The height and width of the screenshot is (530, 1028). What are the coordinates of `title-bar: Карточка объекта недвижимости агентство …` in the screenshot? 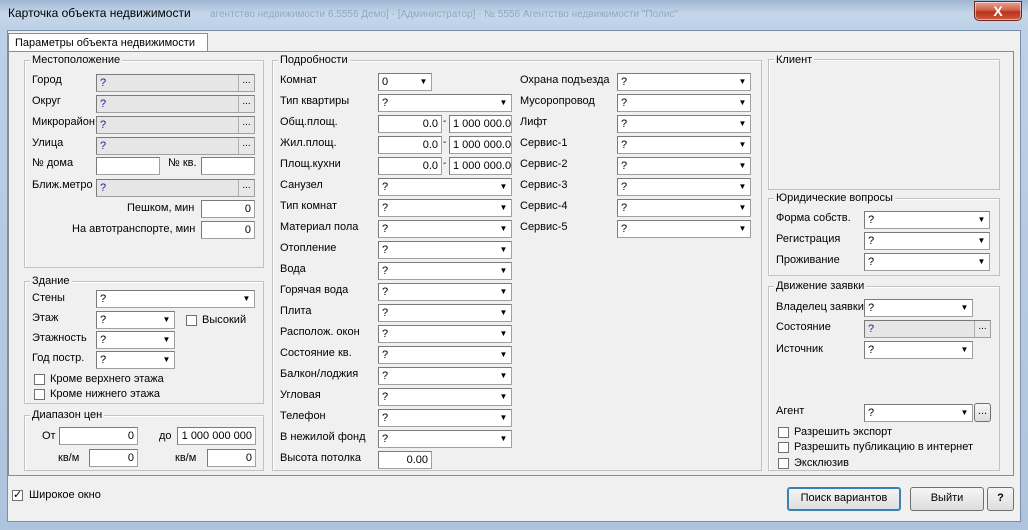 It's located at (514, 14).